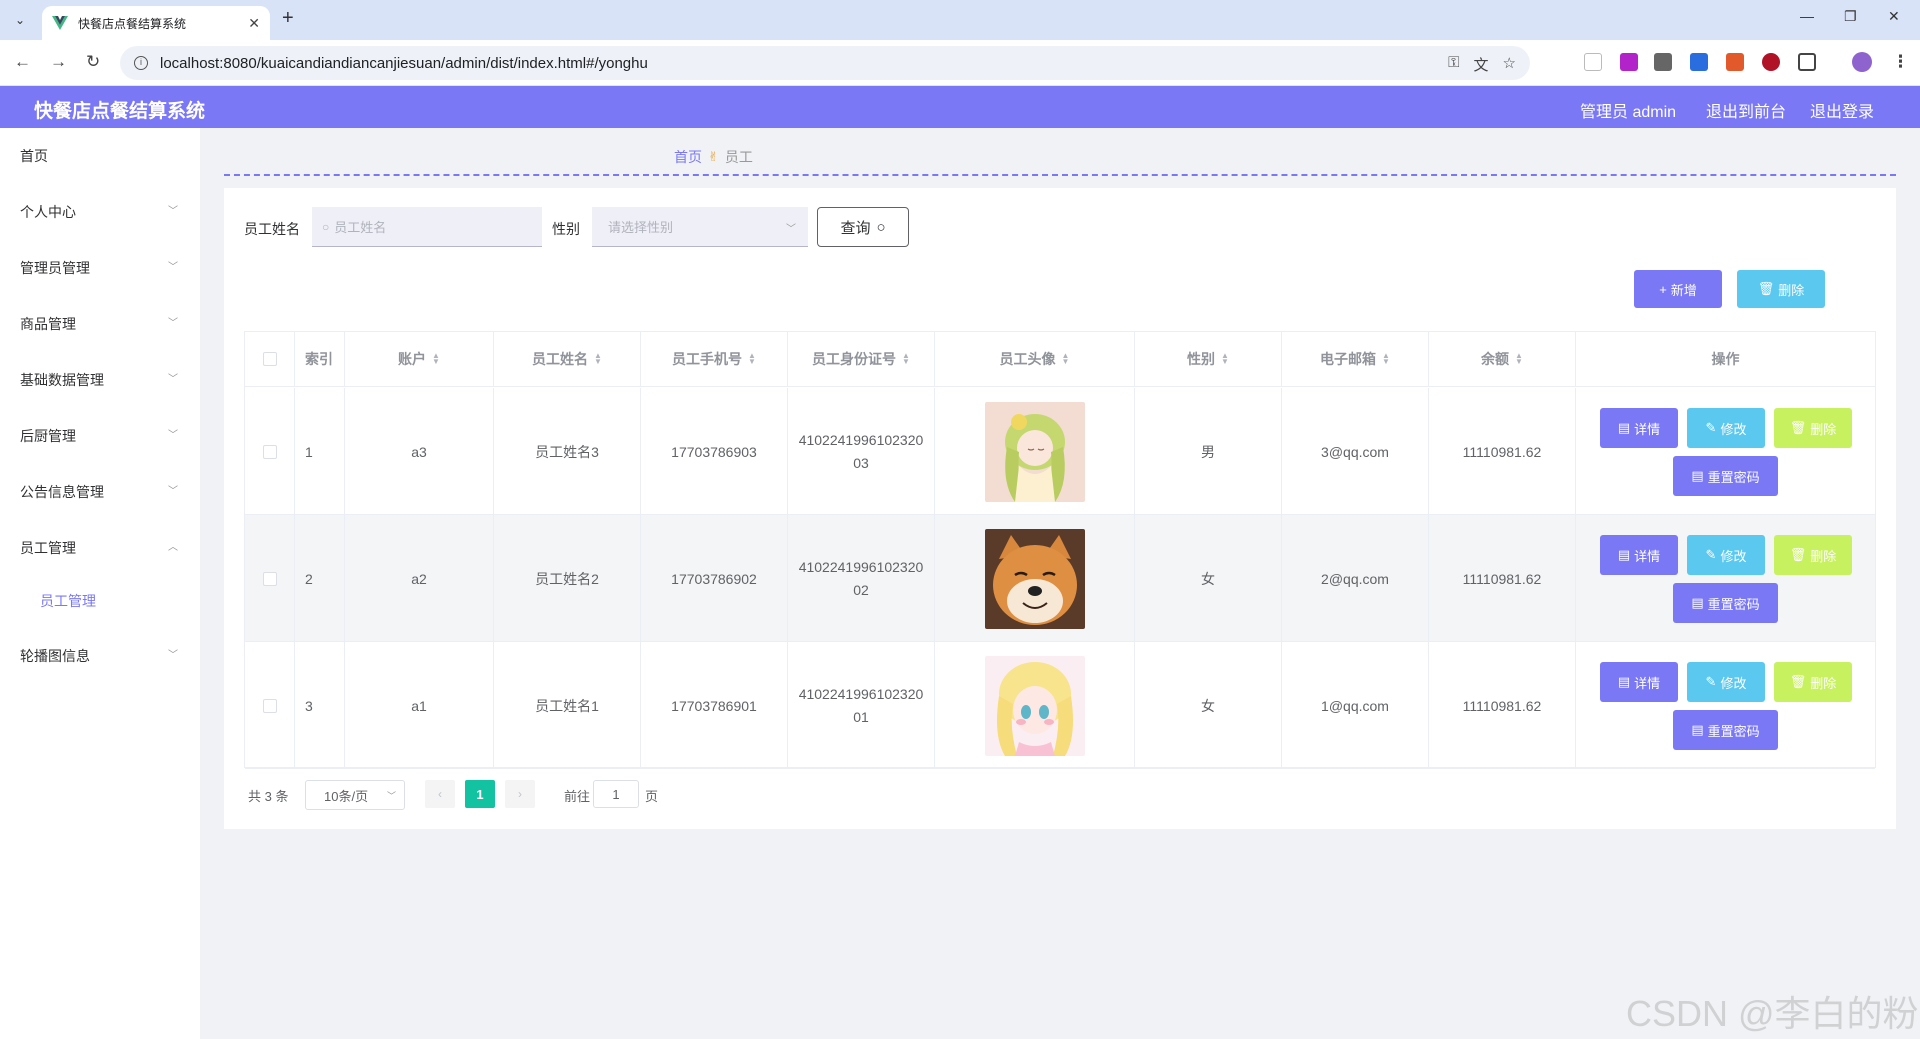 Image resolution: width=1920 pixels, height=1039 pixels. I want to click on sidebar-item-kitchen: 后厨管理 ﹀, so click(100, 434).